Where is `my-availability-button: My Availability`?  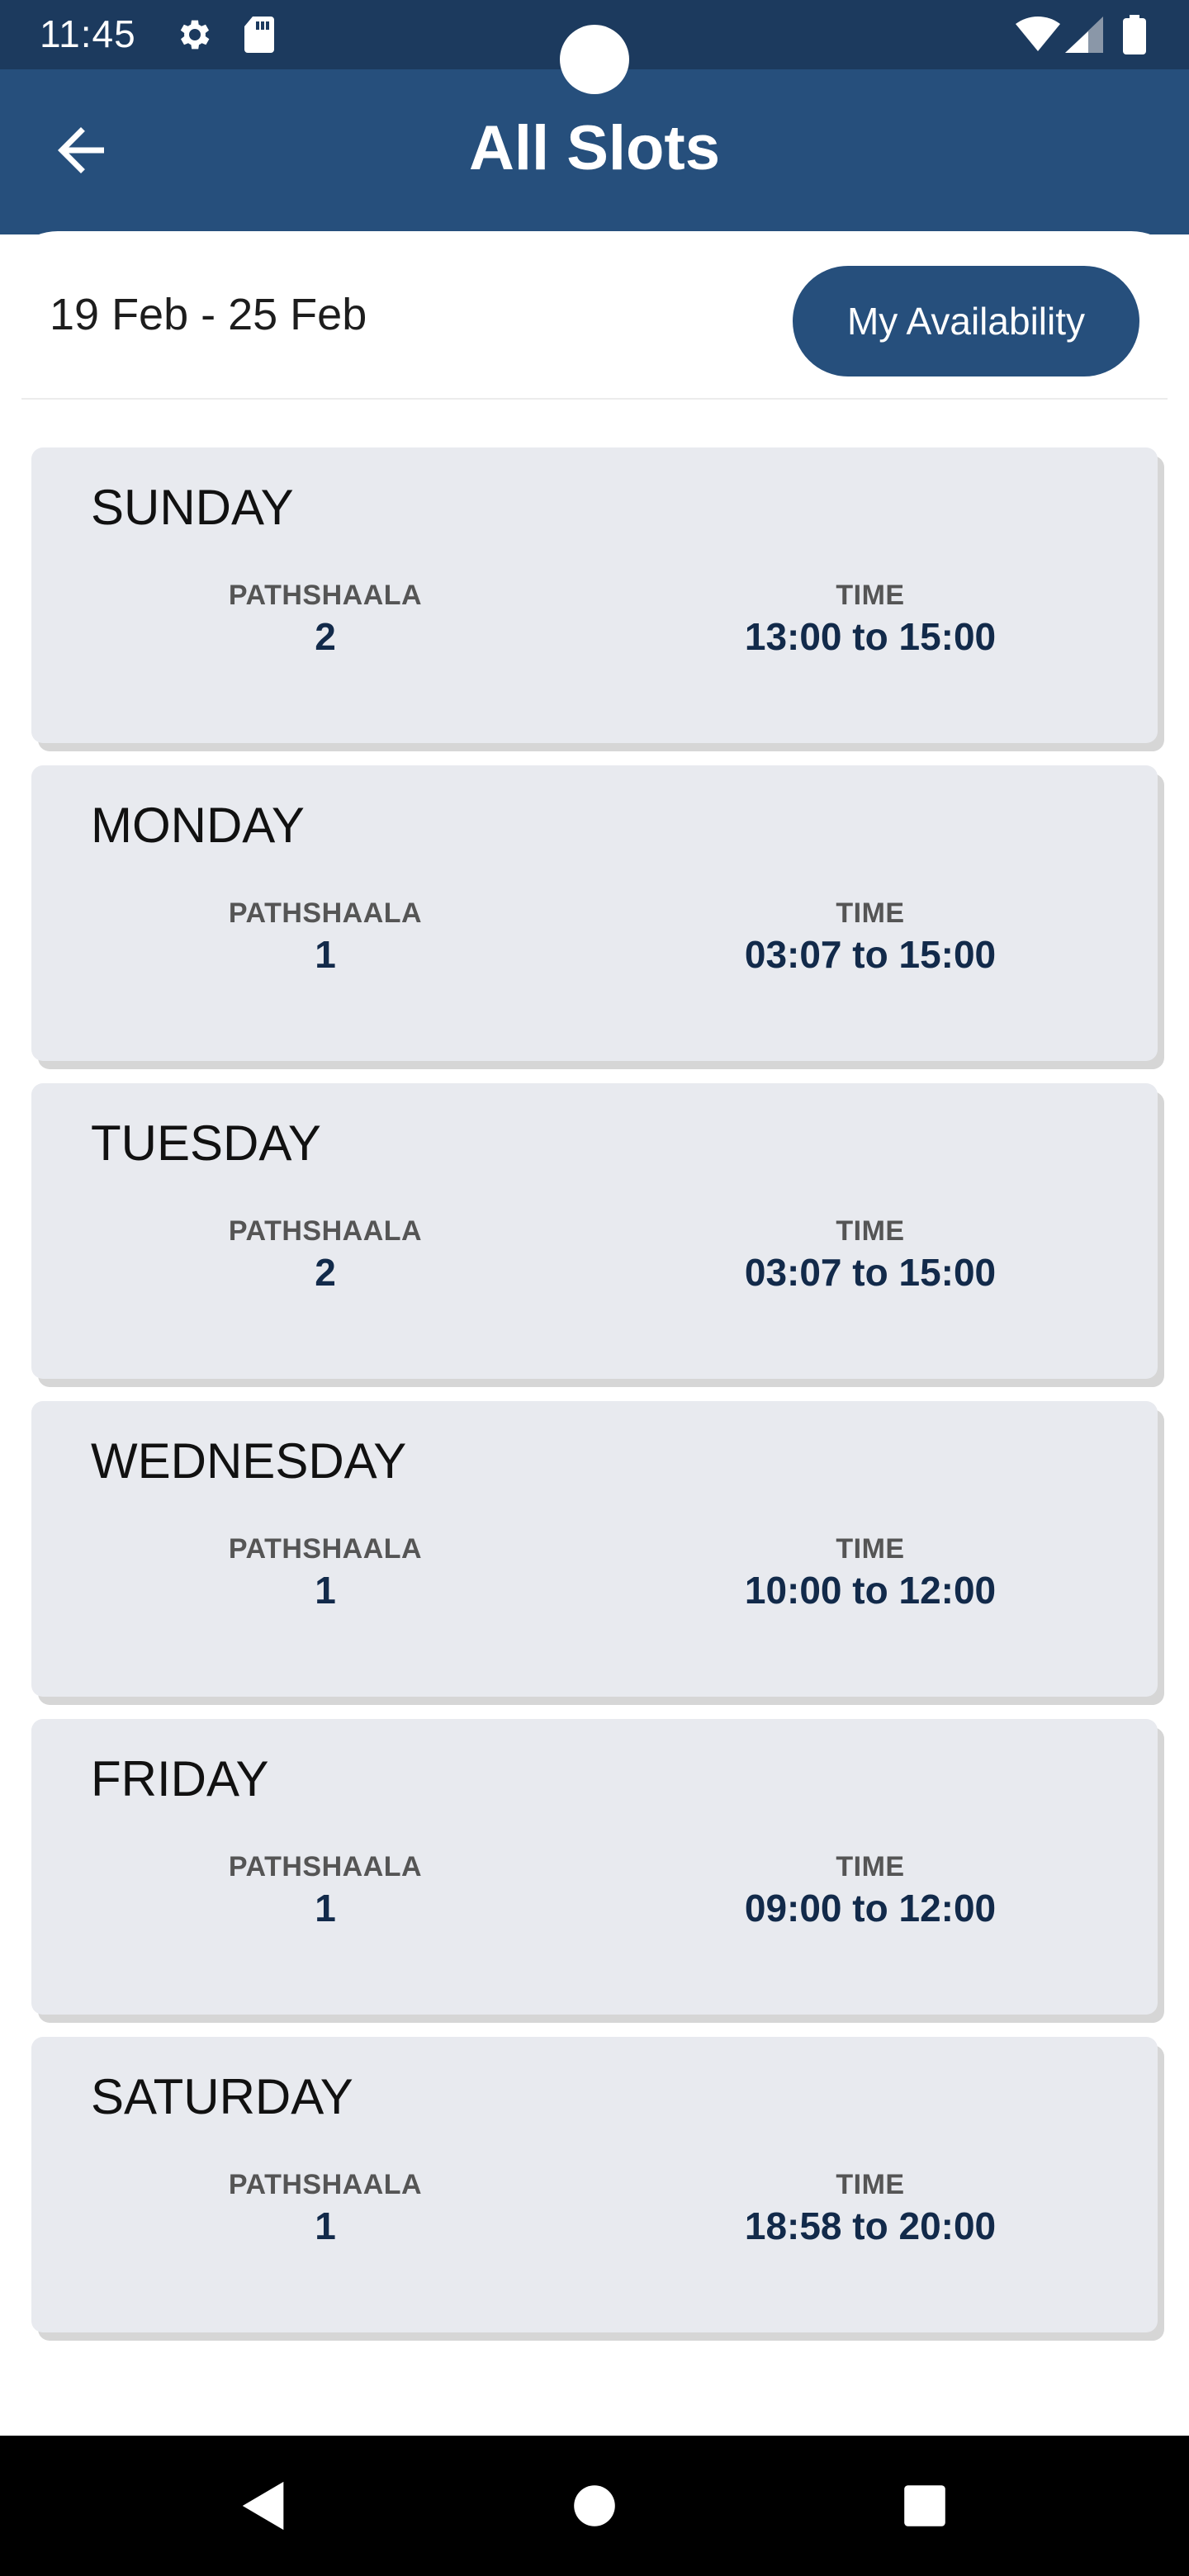
my-availability-button: My Availability is located at coordinates (966, 321).